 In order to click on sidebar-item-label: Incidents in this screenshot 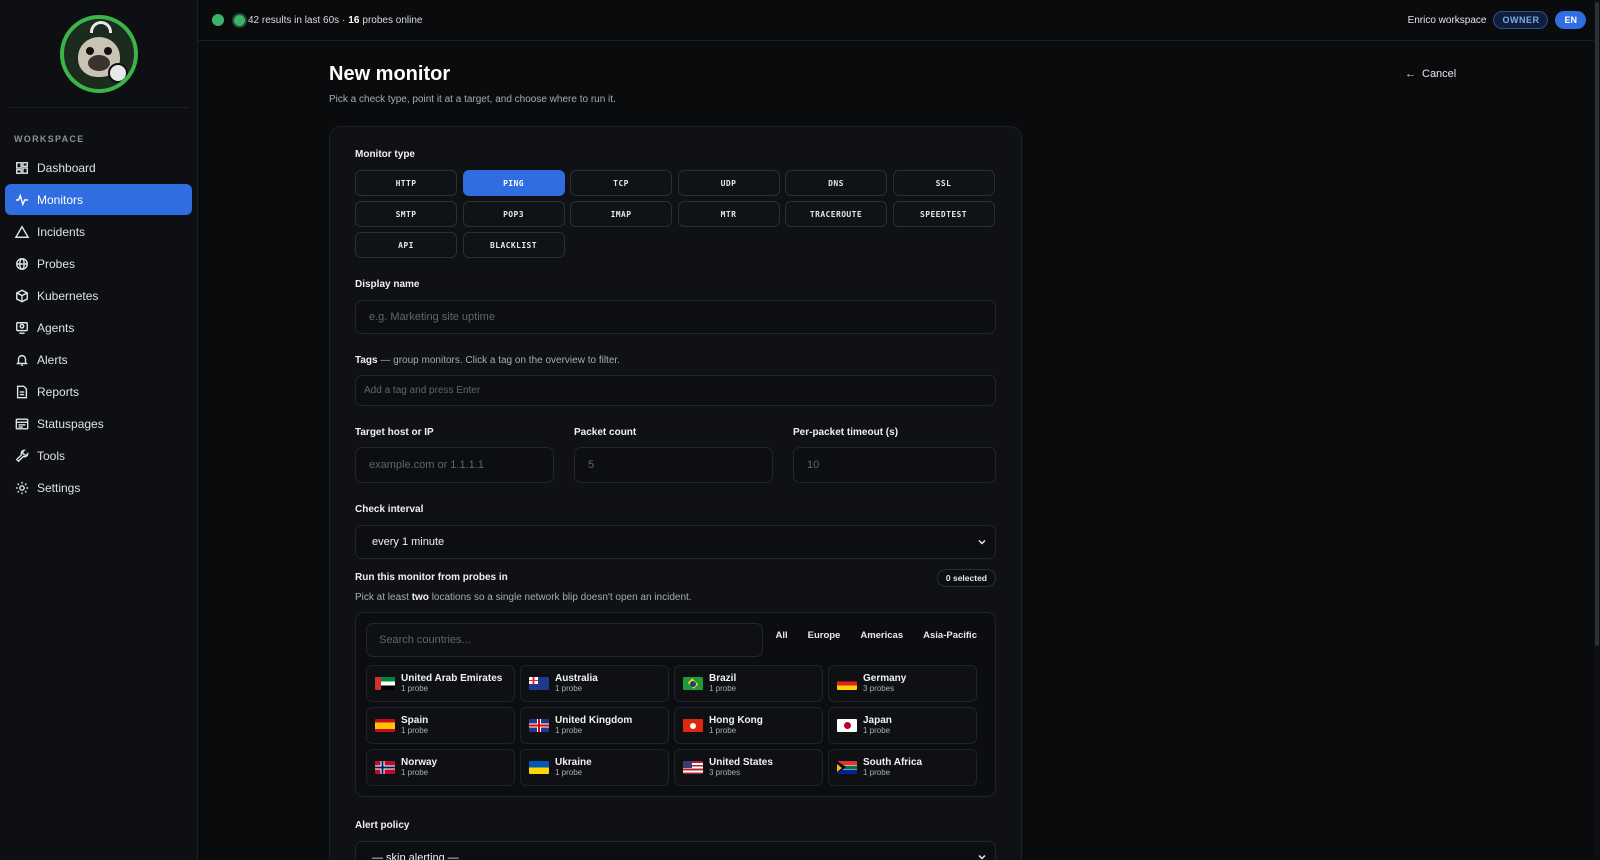, I will do `click(61, 231)`.